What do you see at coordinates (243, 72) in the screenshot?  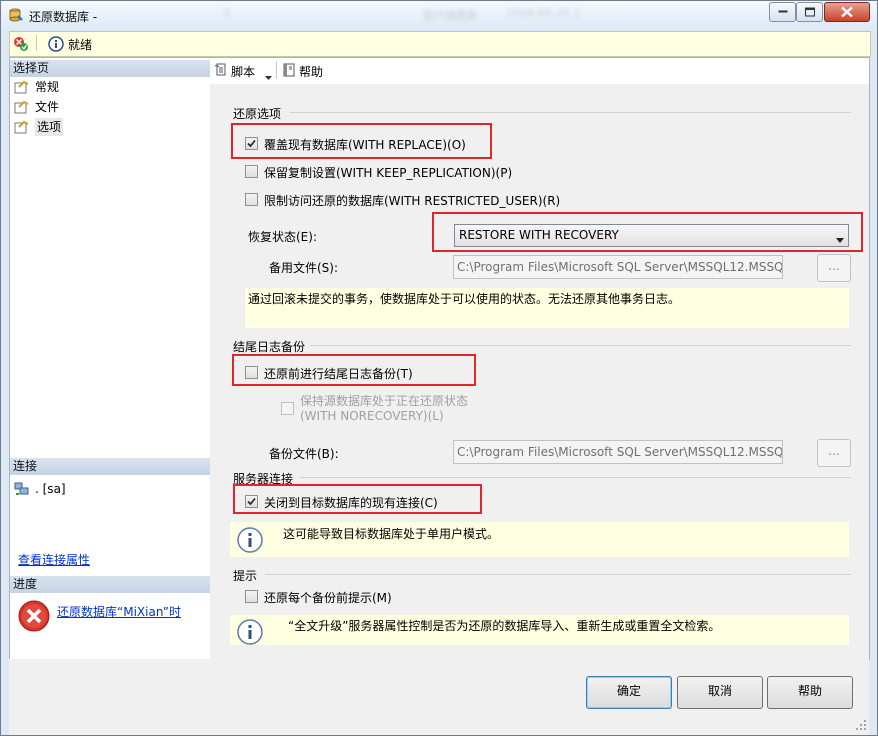 I see `script-label: 脚本` at bounding box center [243, 72].